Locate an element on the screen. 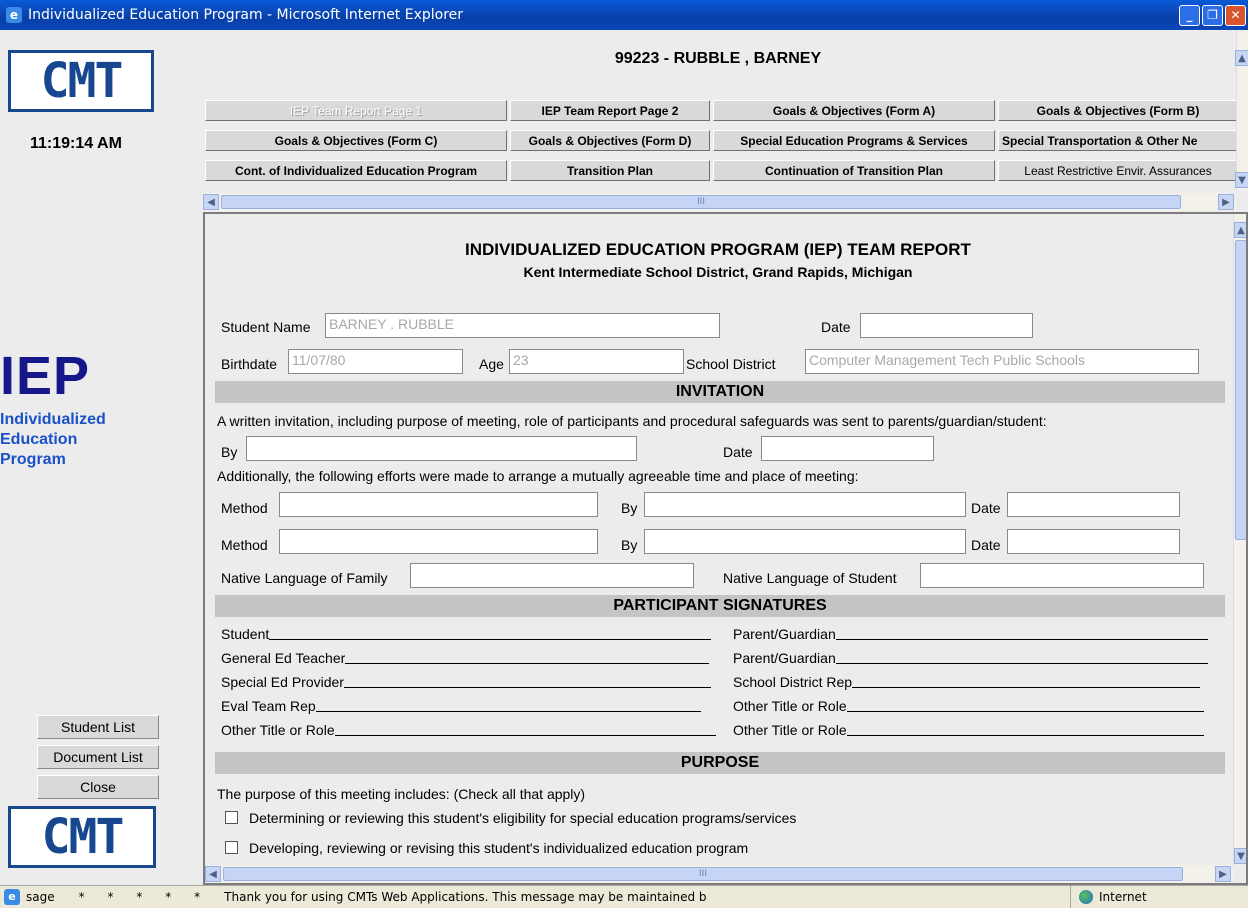 This screenshot has height=908, width=1248. close-button: Close is located at coordinates (98, 787).